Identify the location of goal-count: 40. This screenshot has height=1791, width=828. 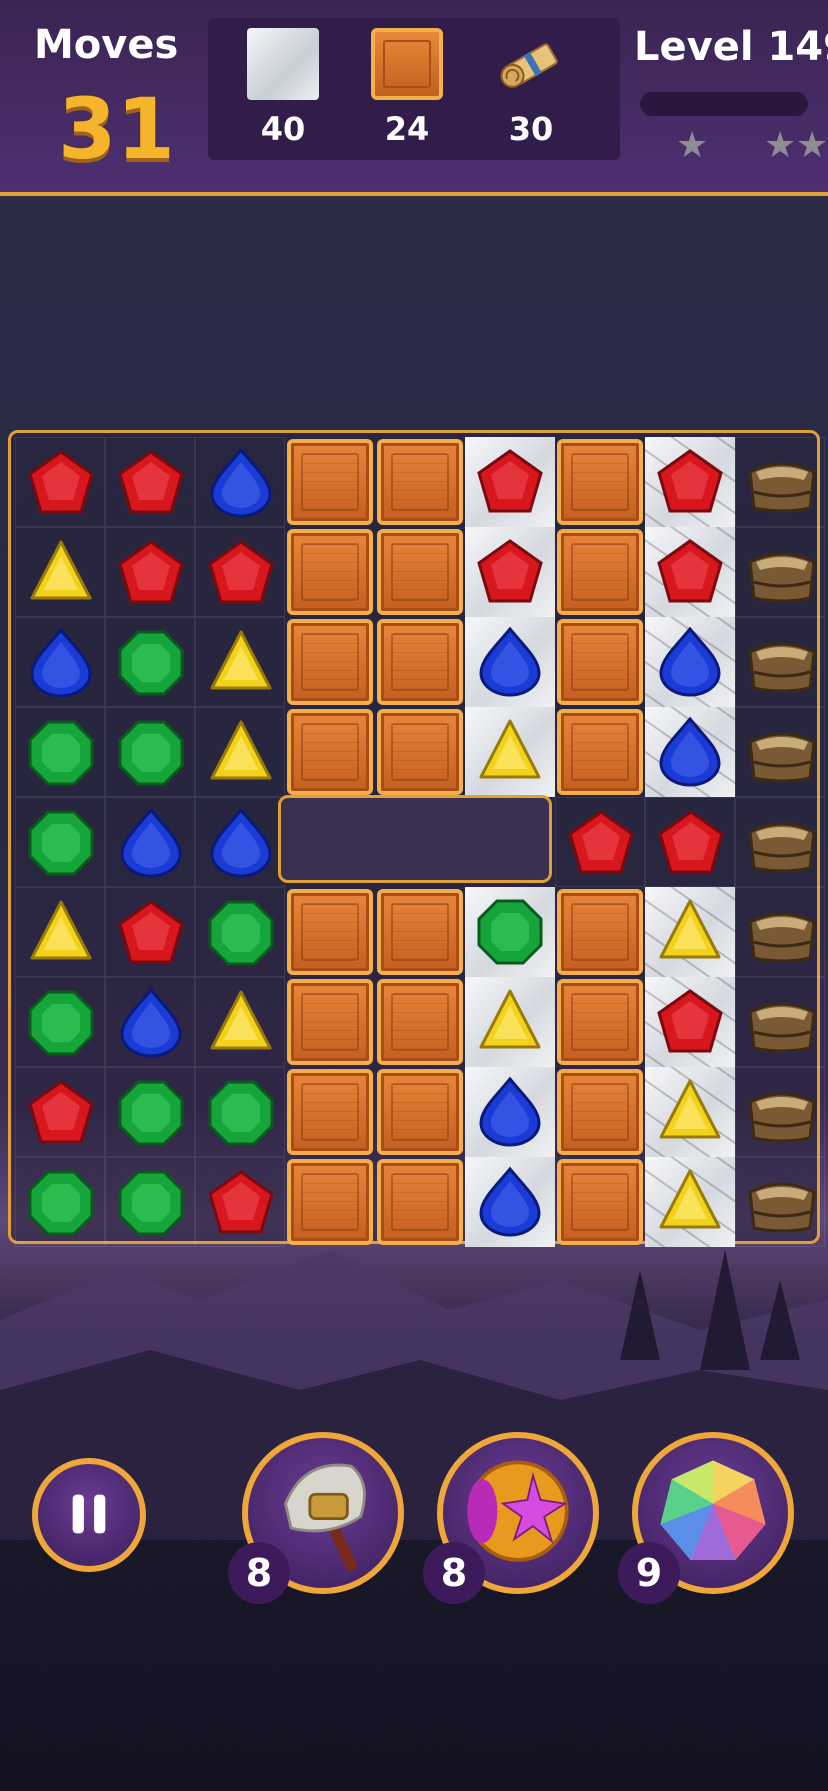
(283, 129).